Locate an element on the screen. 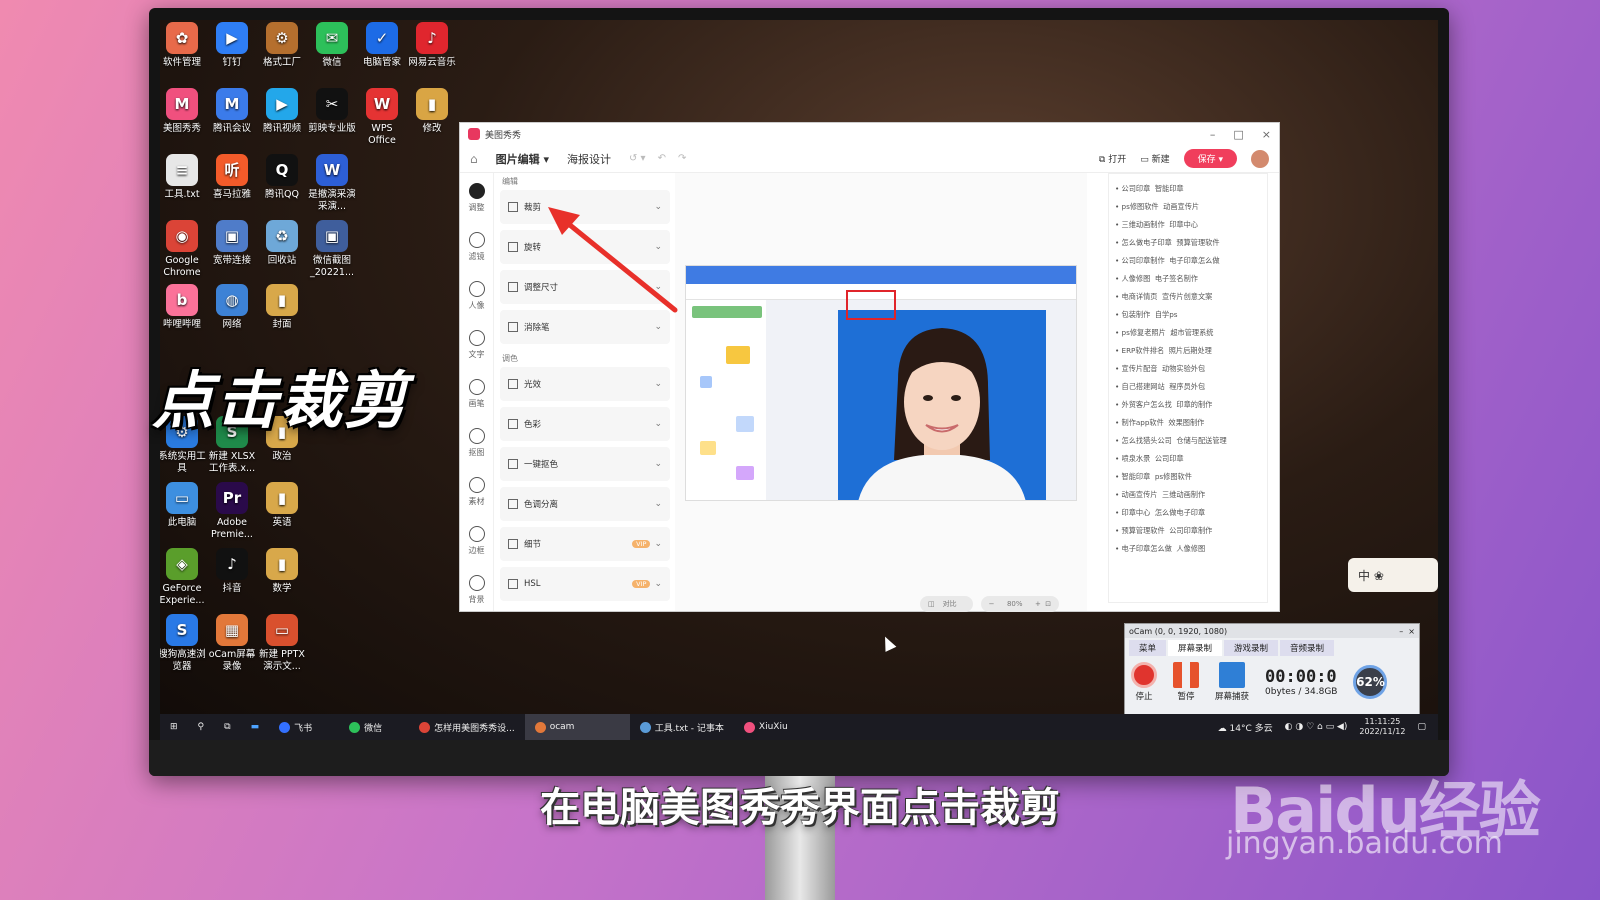 The width and height of the screenshot is (1600, 900). sidebar-item-cutout: 抠图 is located at coordinates (476, 442).